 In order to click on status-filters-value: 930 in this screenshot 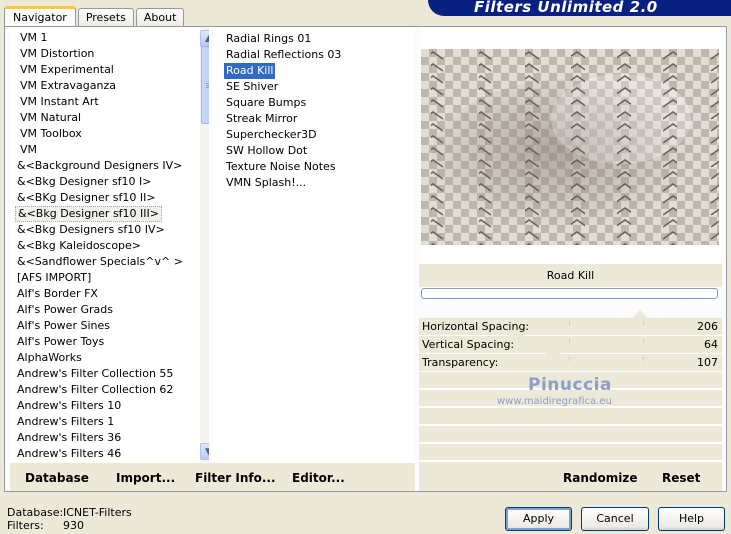, I will do `click(73, 525)`.